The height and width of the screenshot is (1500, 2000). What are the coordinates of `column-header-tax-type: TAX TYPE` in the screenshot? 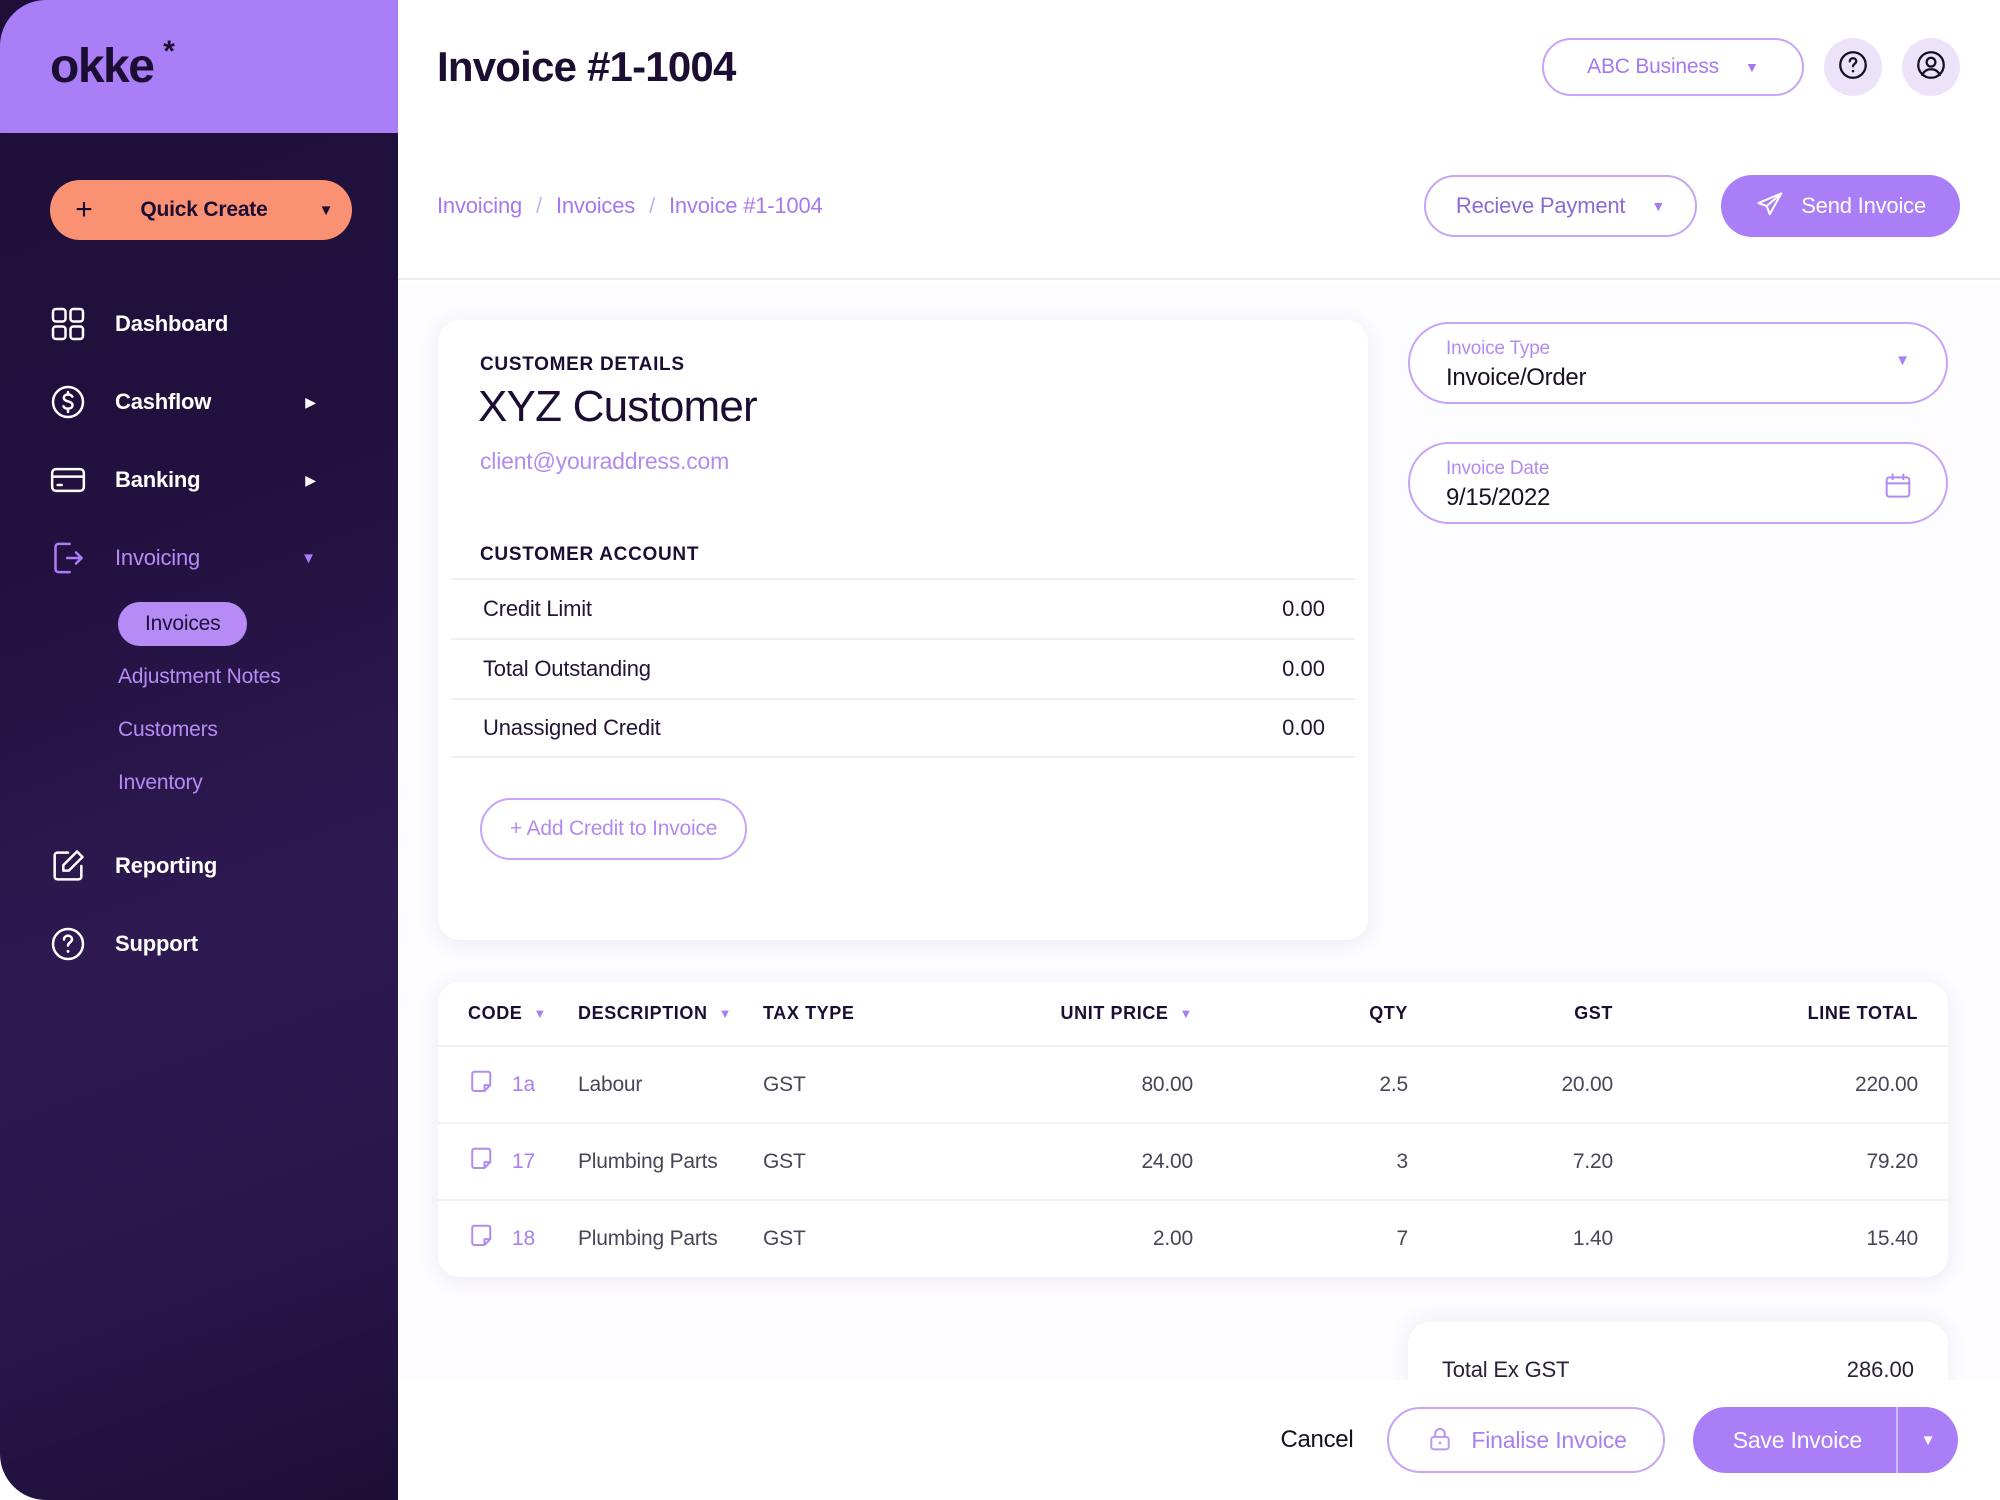 It's located at (863, 1014).